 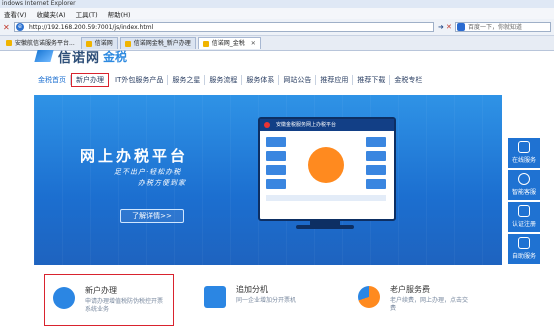 What do you see at coordinates (327, 125) in the screenshot?
I see `monitor-title: 安徽金税服务网上办税平台` at bounding box center [327, 125].